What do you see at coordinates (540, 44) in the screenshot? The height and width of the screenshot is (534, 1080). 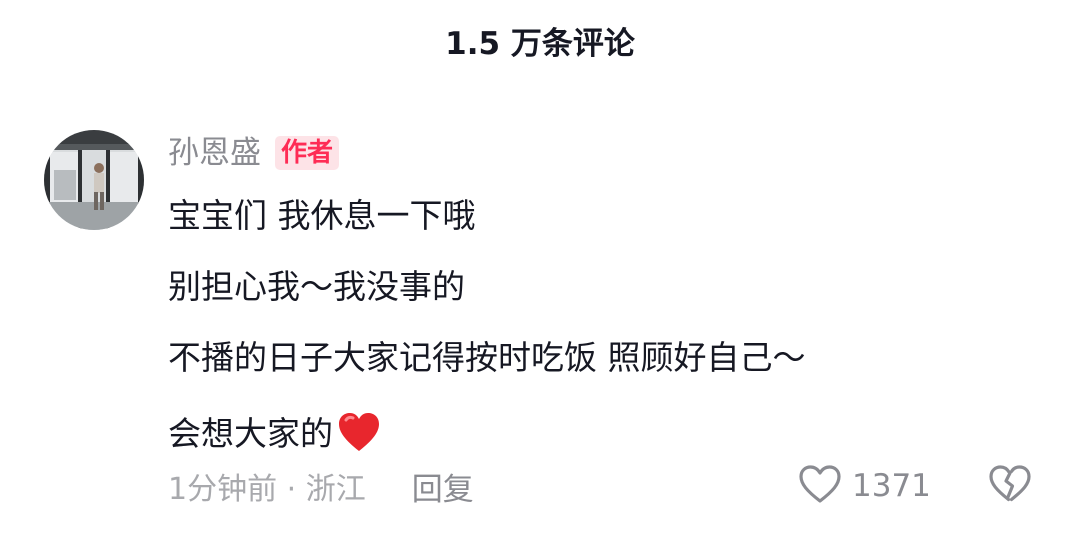 I see `comments-count-title: 1.5 万条评论` at bounding box center [540, 44].